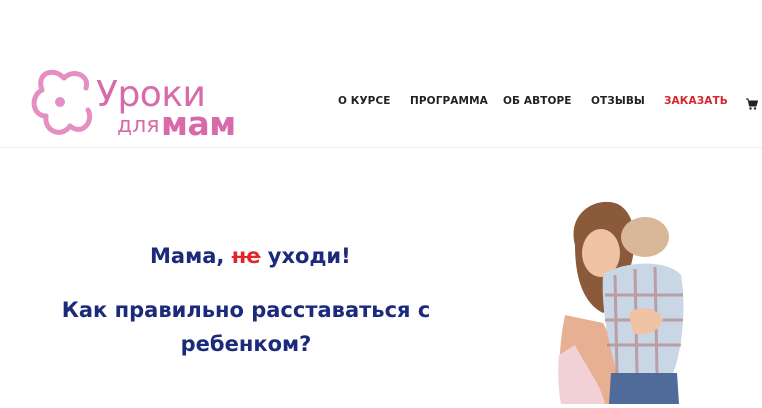  Describe the element at coordinates (61, 102) in the screenshot. I see `flower-logo-icon` at that location.